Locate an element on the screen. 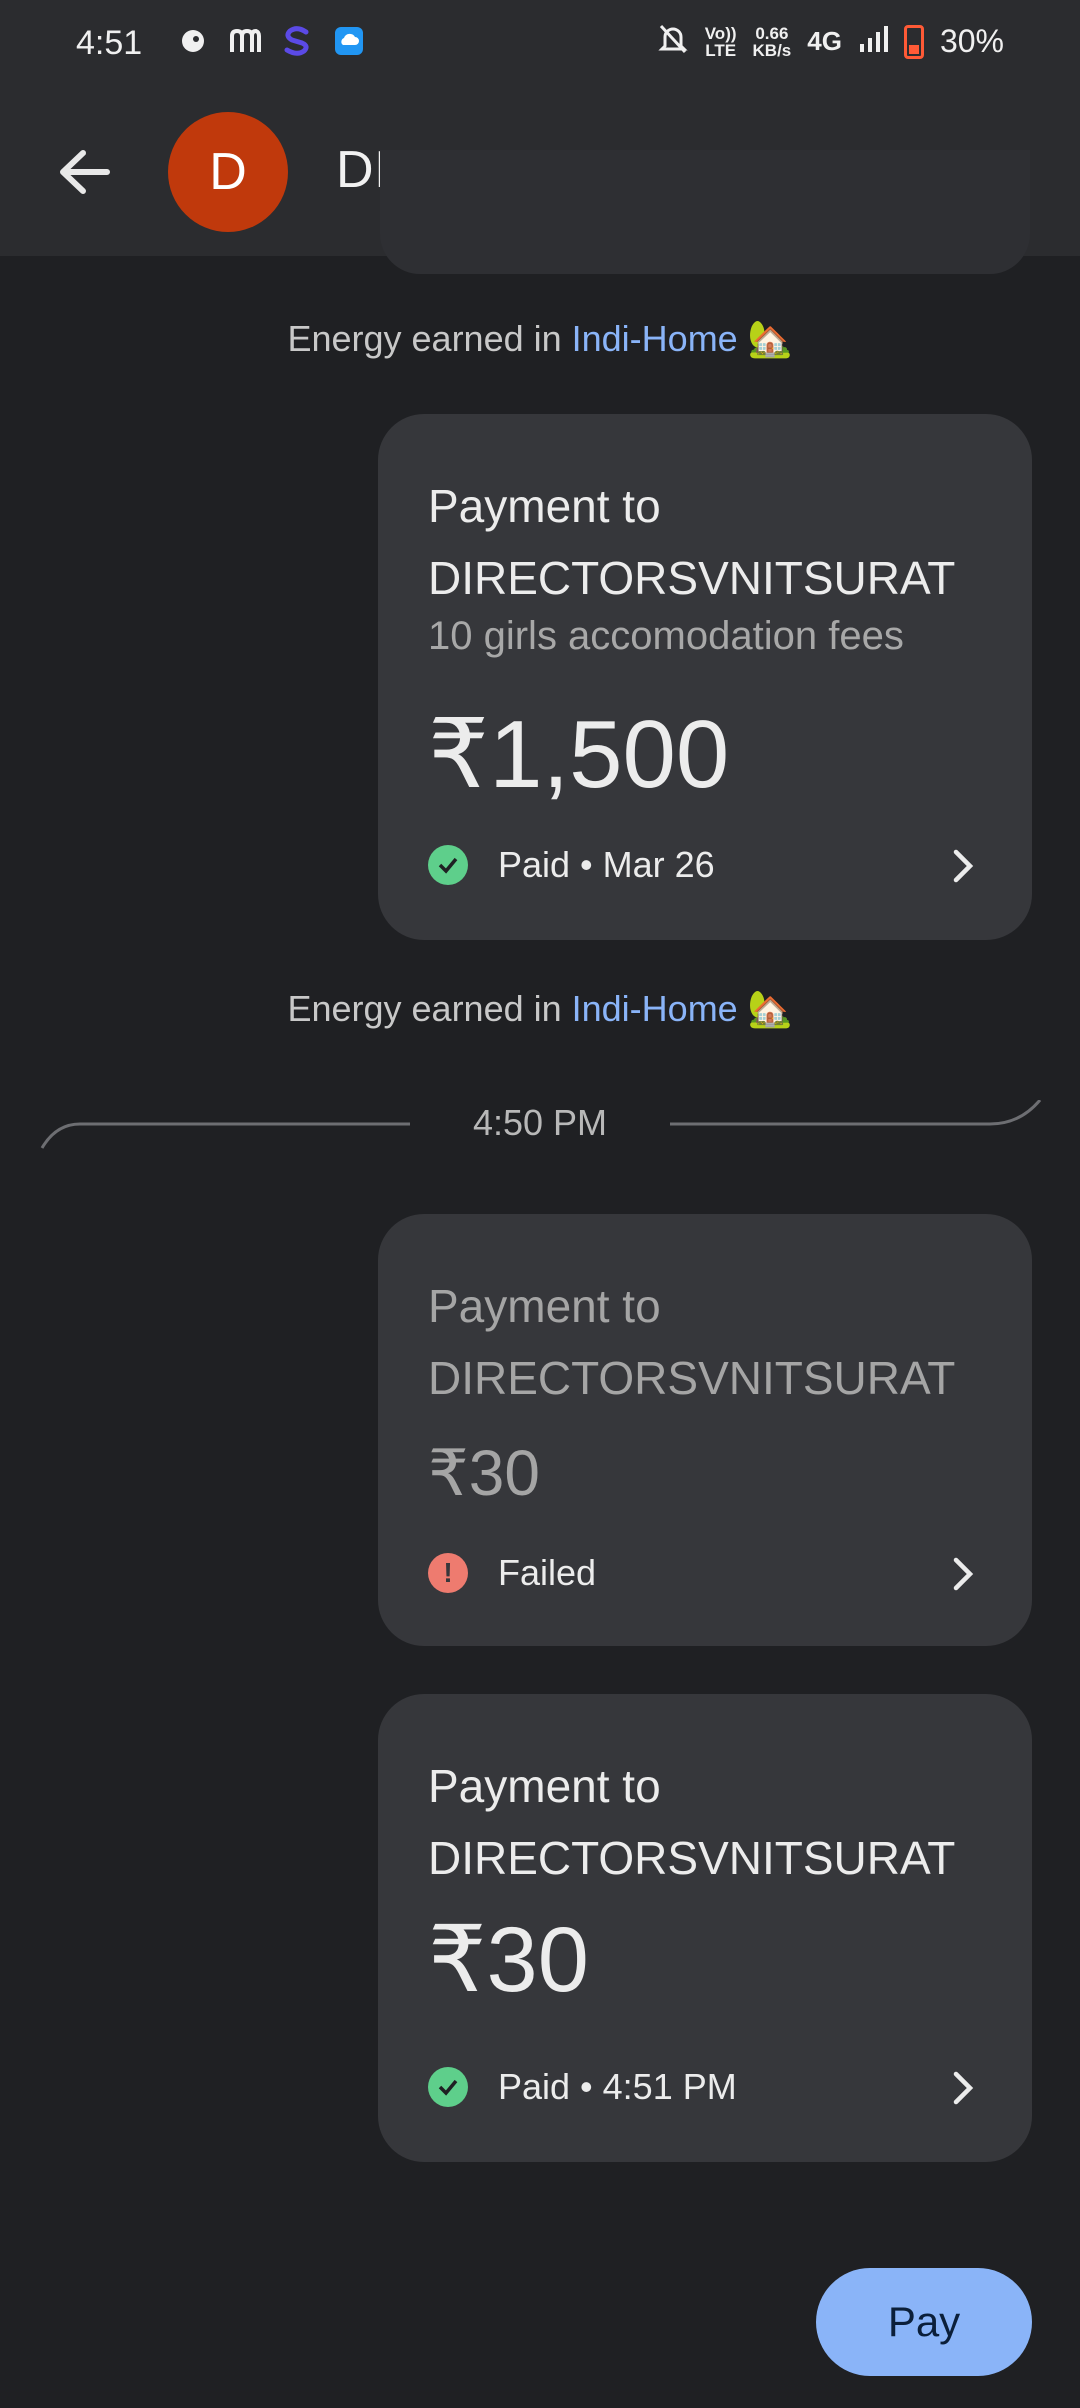  cloud-upload-icon is located at coordinates (349, 41).